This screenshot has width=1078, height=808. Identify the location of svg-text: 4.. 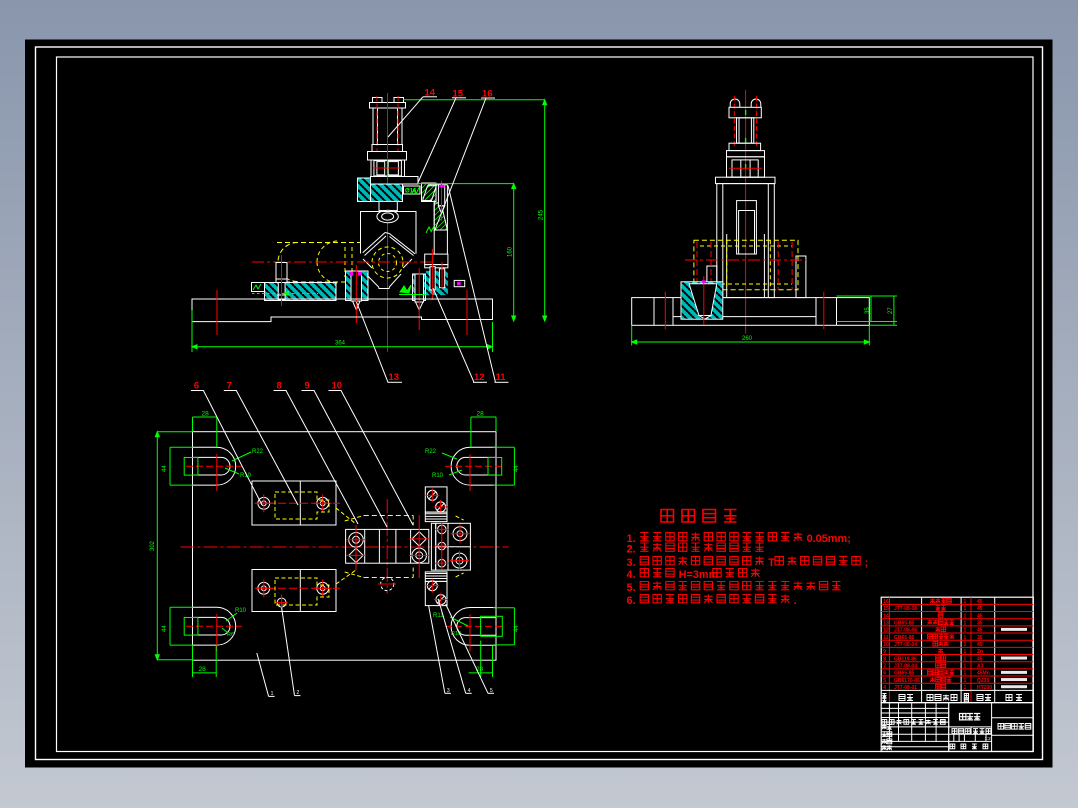
(631, 575).